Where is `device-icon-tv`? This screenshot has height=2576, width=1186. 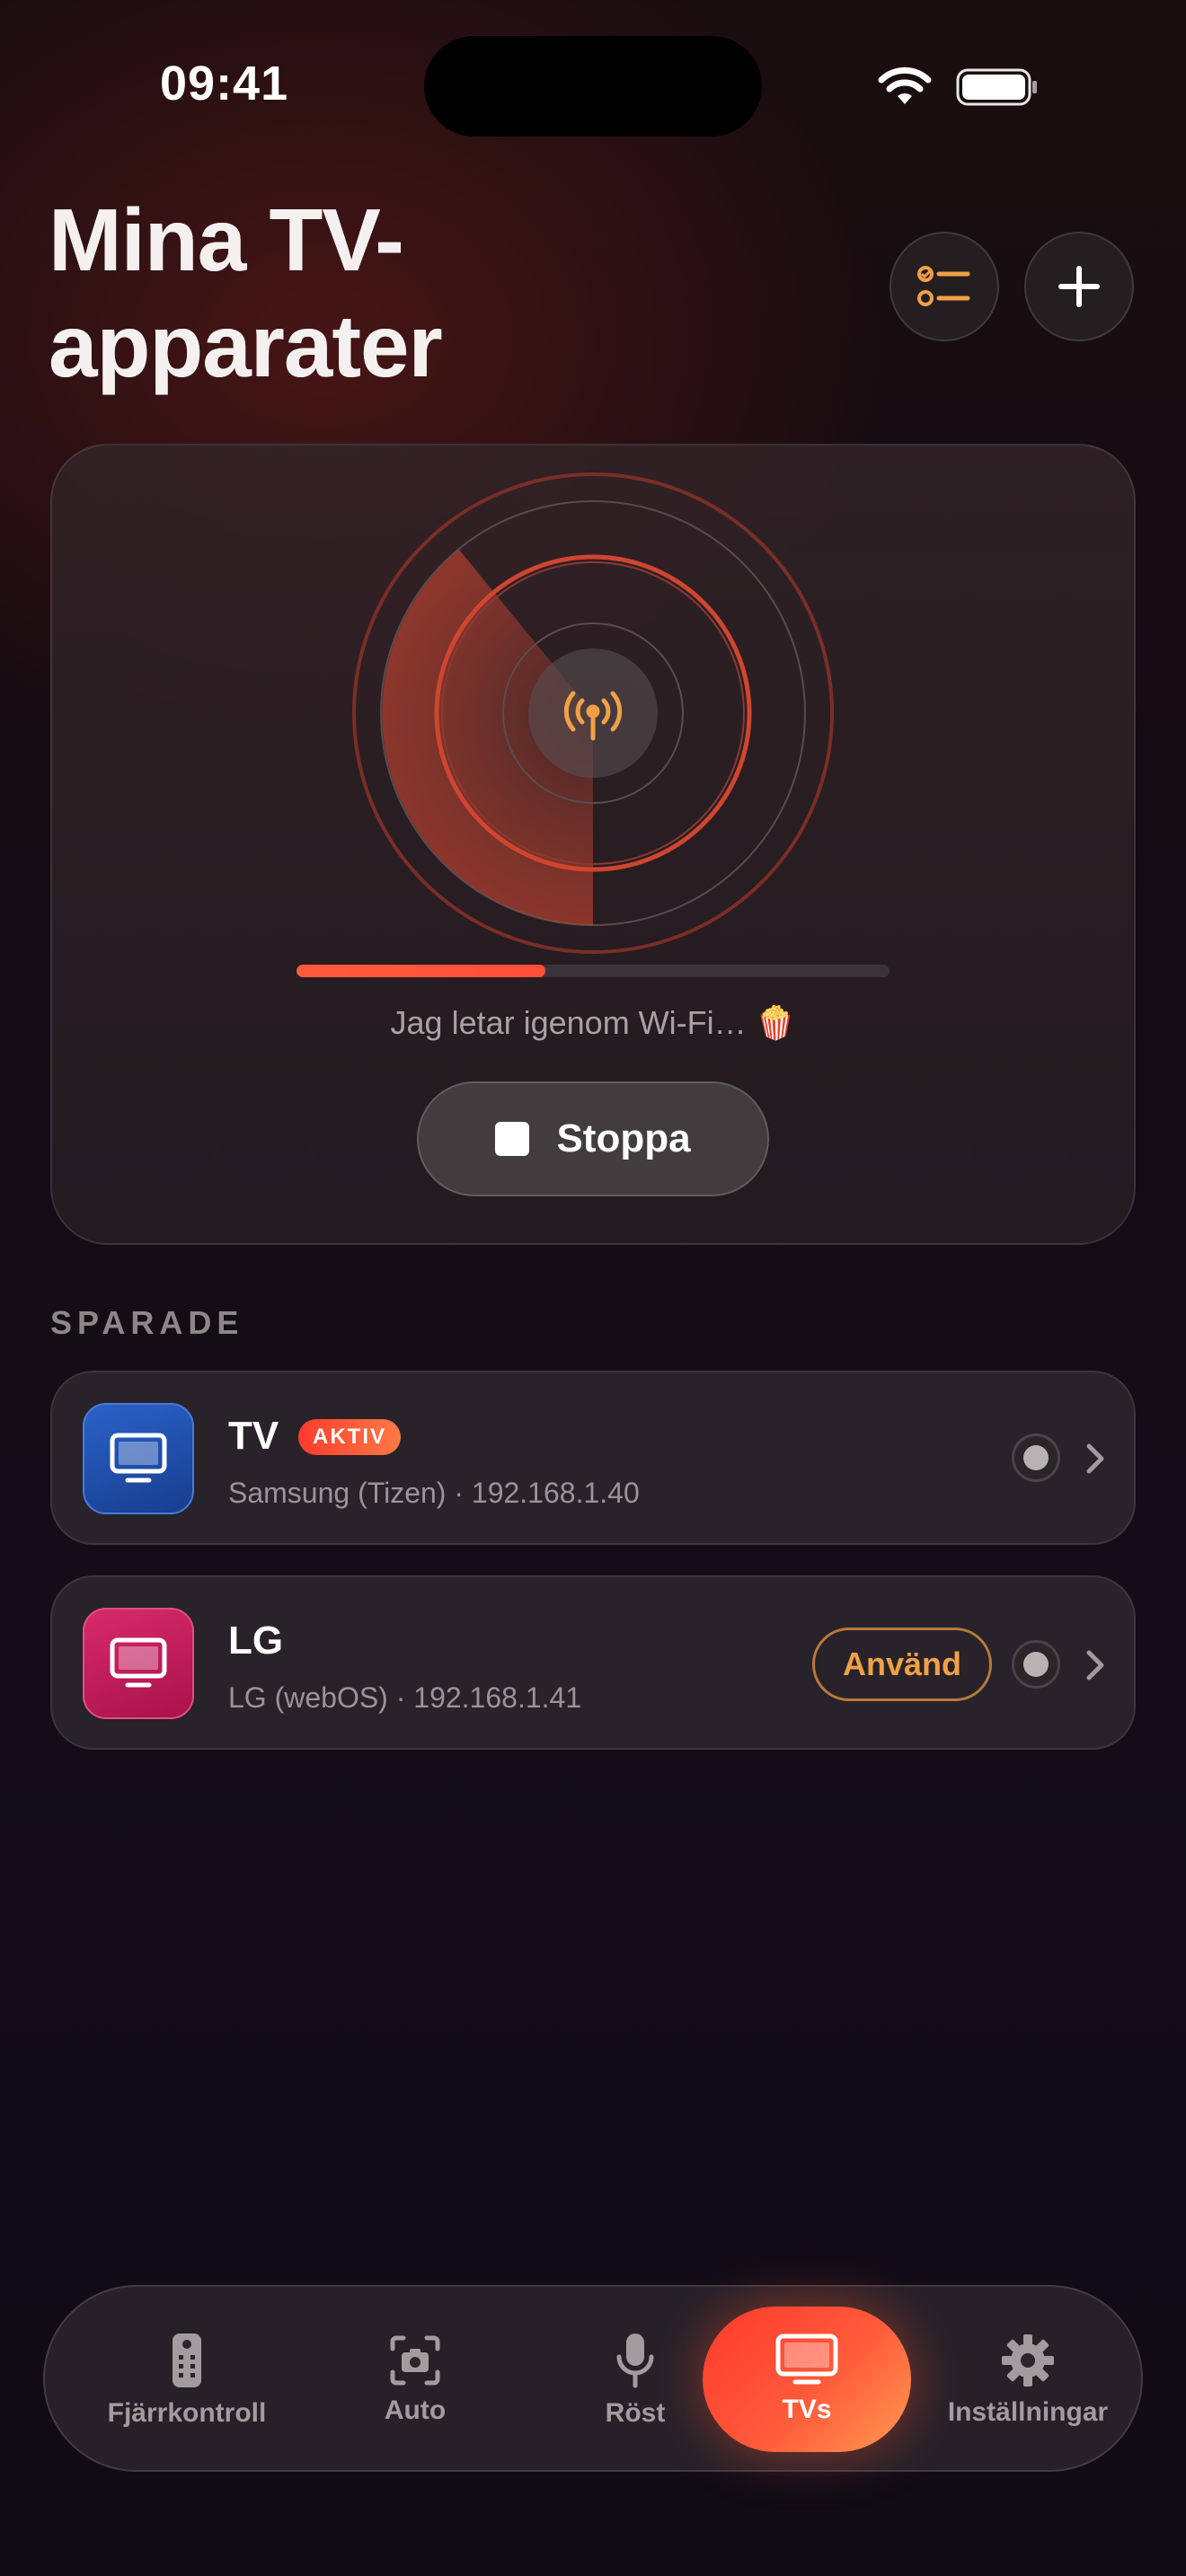 device-icon-tv is located at coordinates (138, 1458).